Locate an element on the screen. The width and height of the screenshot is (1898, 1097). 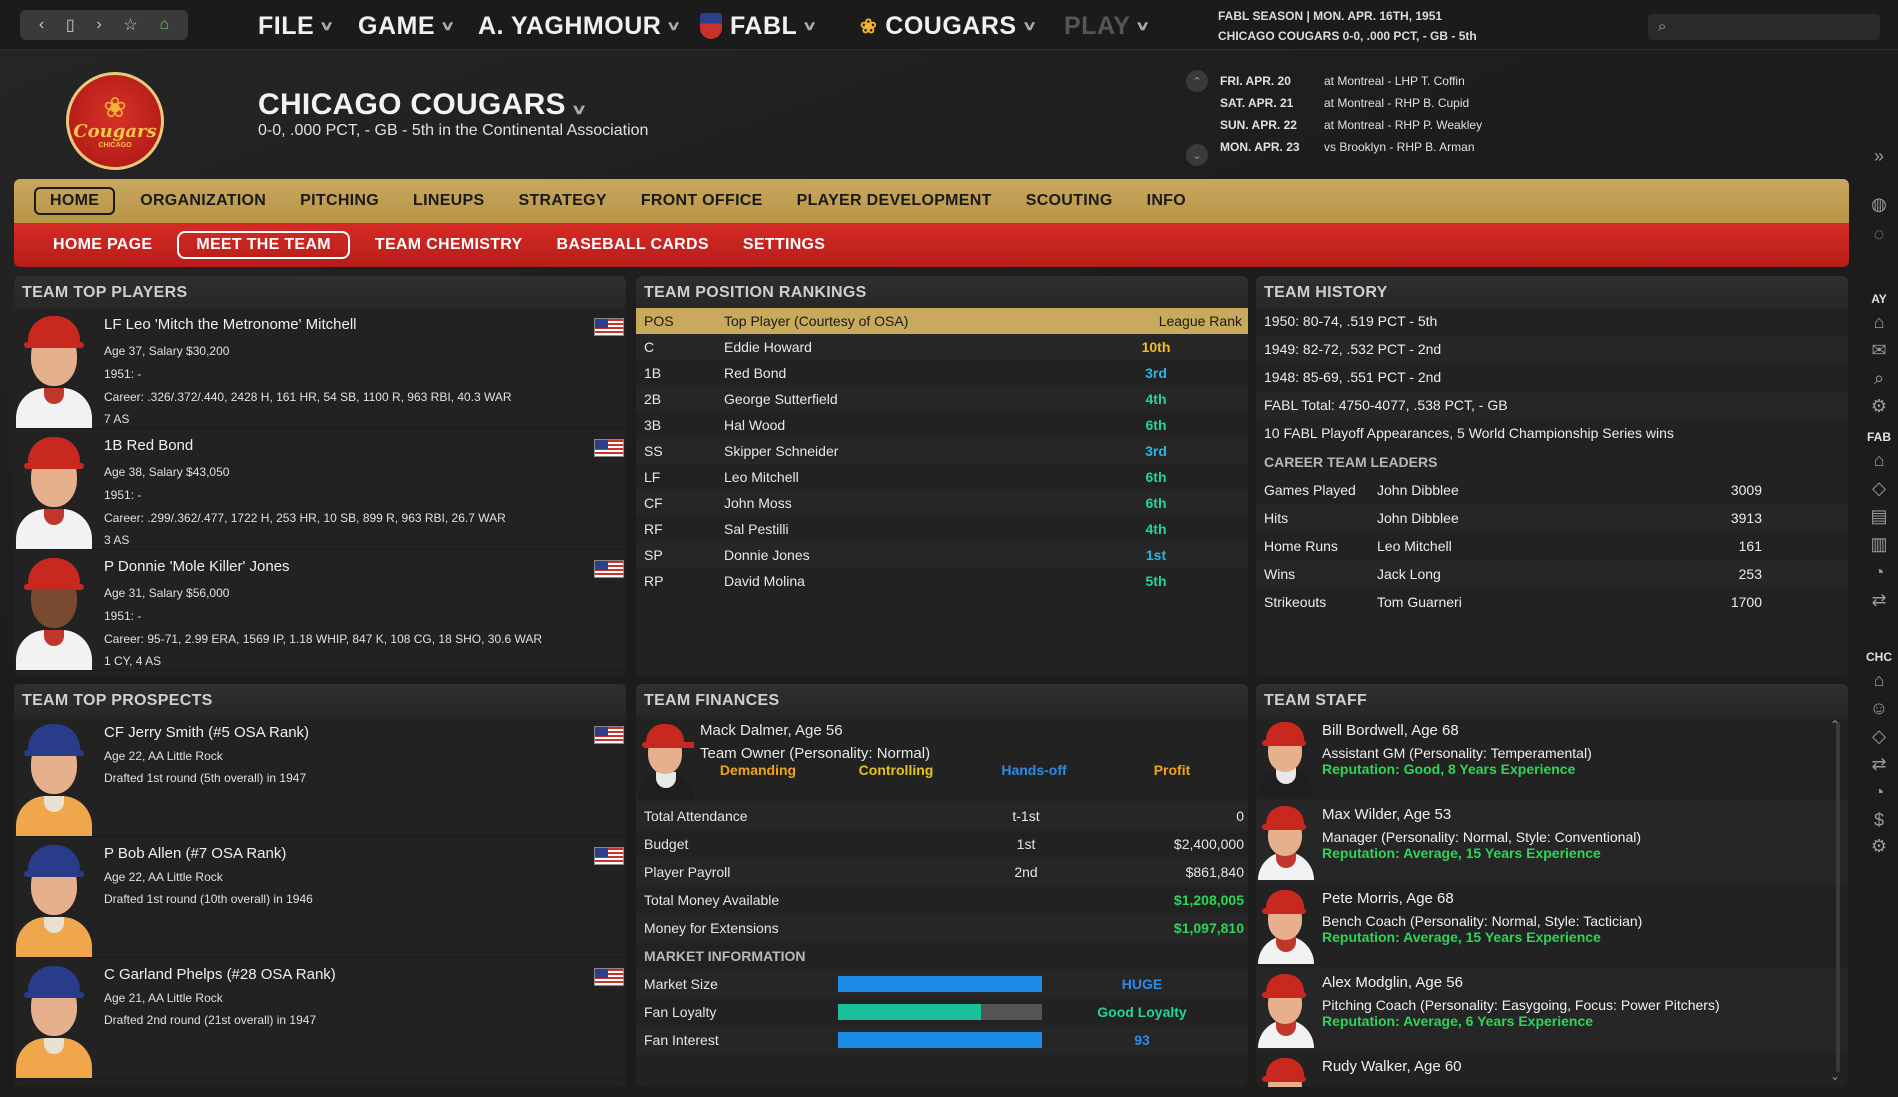
player-cell: Red Bond is located at coordinates (755, 373).